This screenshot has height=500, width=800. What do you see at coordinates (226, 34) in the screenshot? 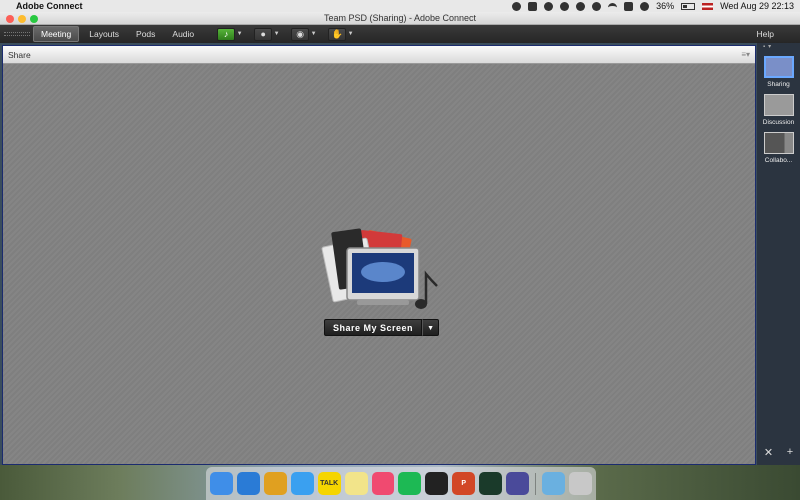
I see `speaker-icon: ♪` at bounding box center [226, 34].